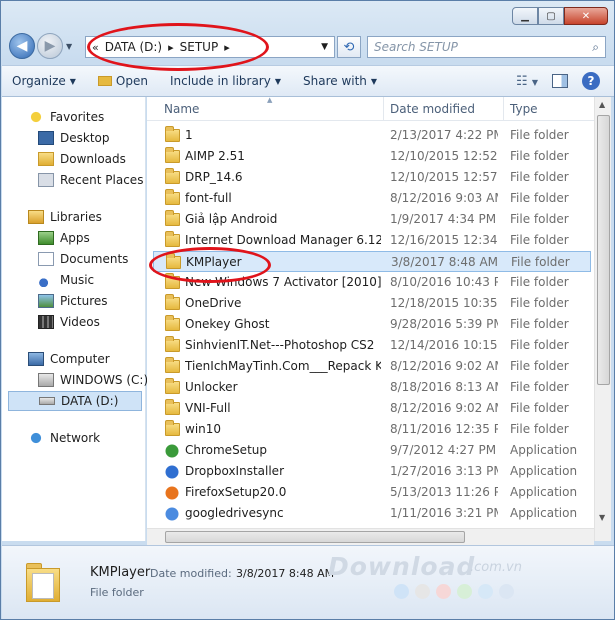  Describe the element at coordinates (444, 324) in the screenshot. I see `file-date-modified: 9/28/2016 5:39 PM` at that location.